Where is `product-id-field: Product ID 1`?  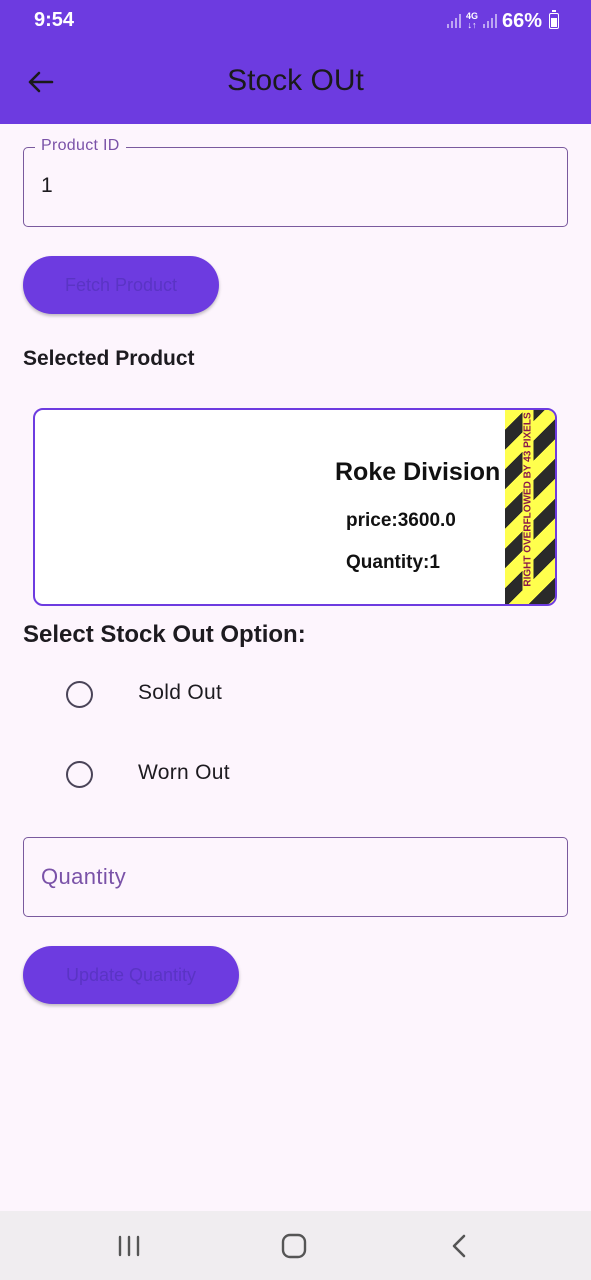 product-id-field: Product ID 1 is located at coordinates (295, 182).